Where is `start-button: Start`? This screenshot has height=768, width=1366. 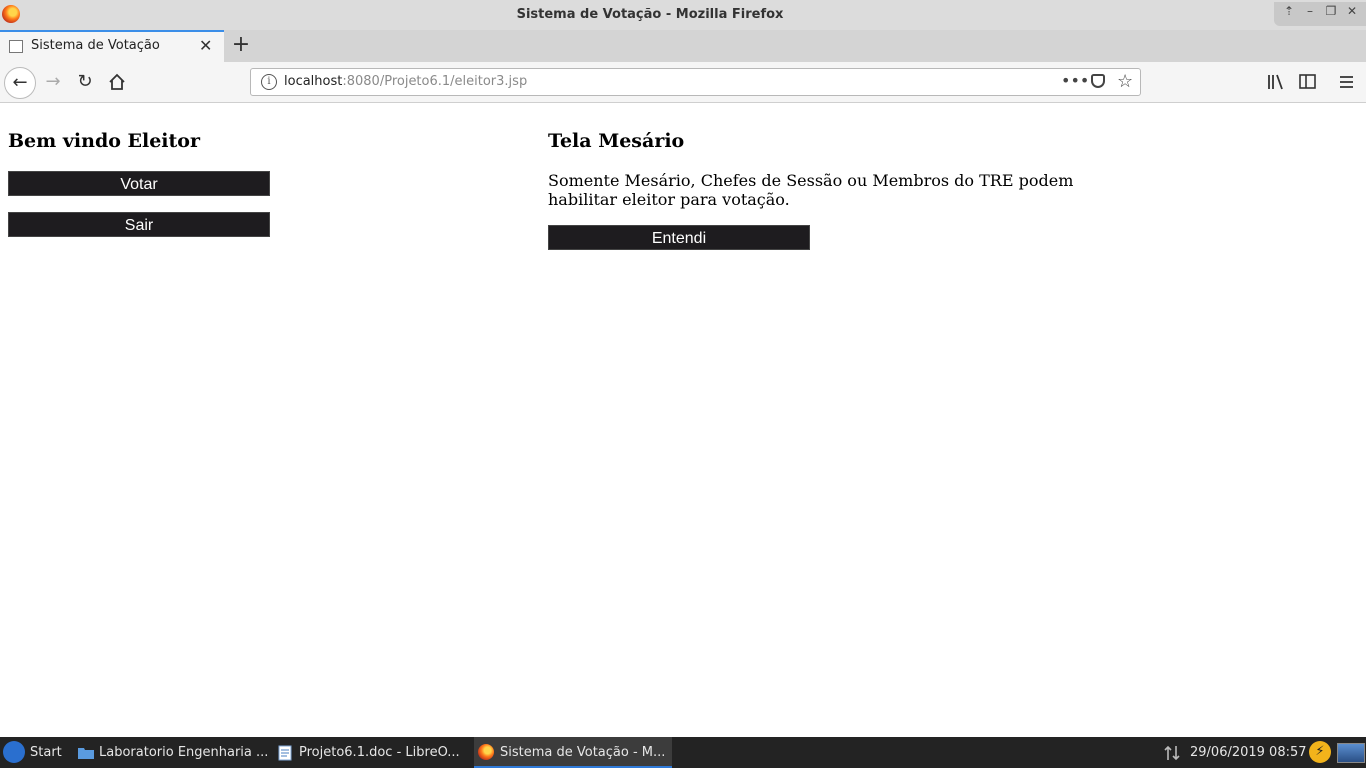
start-button: Start is located at coordinates (34, 752).